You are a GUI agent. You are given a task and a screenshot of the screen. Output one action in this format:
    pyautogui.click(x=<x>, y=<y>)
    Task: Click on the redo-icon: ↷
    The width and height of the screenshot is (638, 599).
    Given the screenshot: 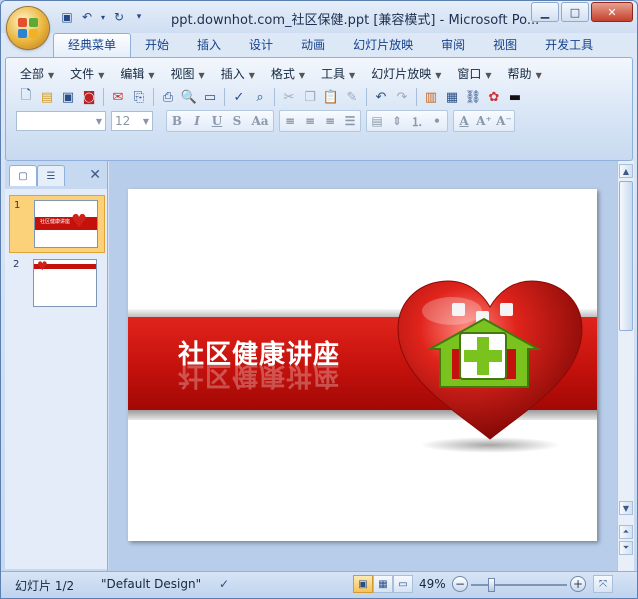 What is the action you would take?
    pyautogui.click(x=402, y=97)
    